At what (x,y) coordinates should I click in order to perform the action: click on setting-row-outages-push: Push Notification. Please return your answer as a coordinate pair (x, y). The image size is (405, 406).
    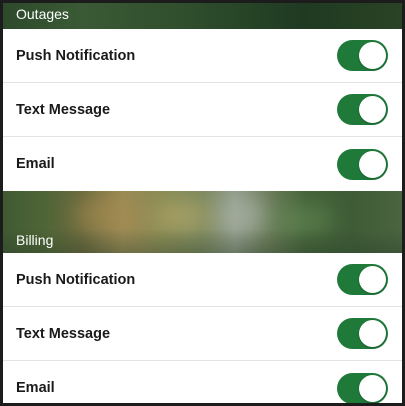
    Looking at the image, I should click on (202, 56).